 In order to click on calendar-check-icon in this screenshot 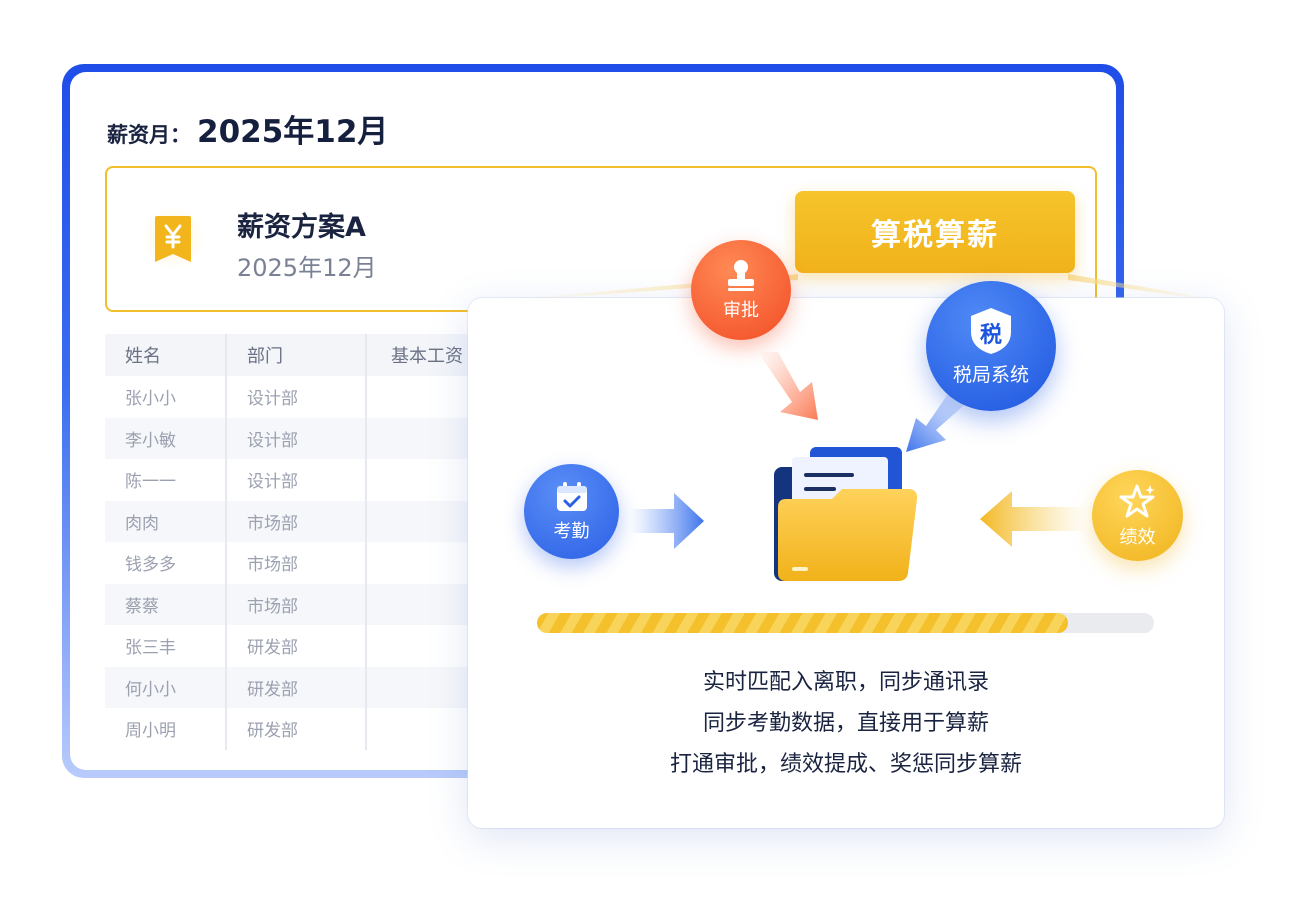, I will do `click(571, 496)`.